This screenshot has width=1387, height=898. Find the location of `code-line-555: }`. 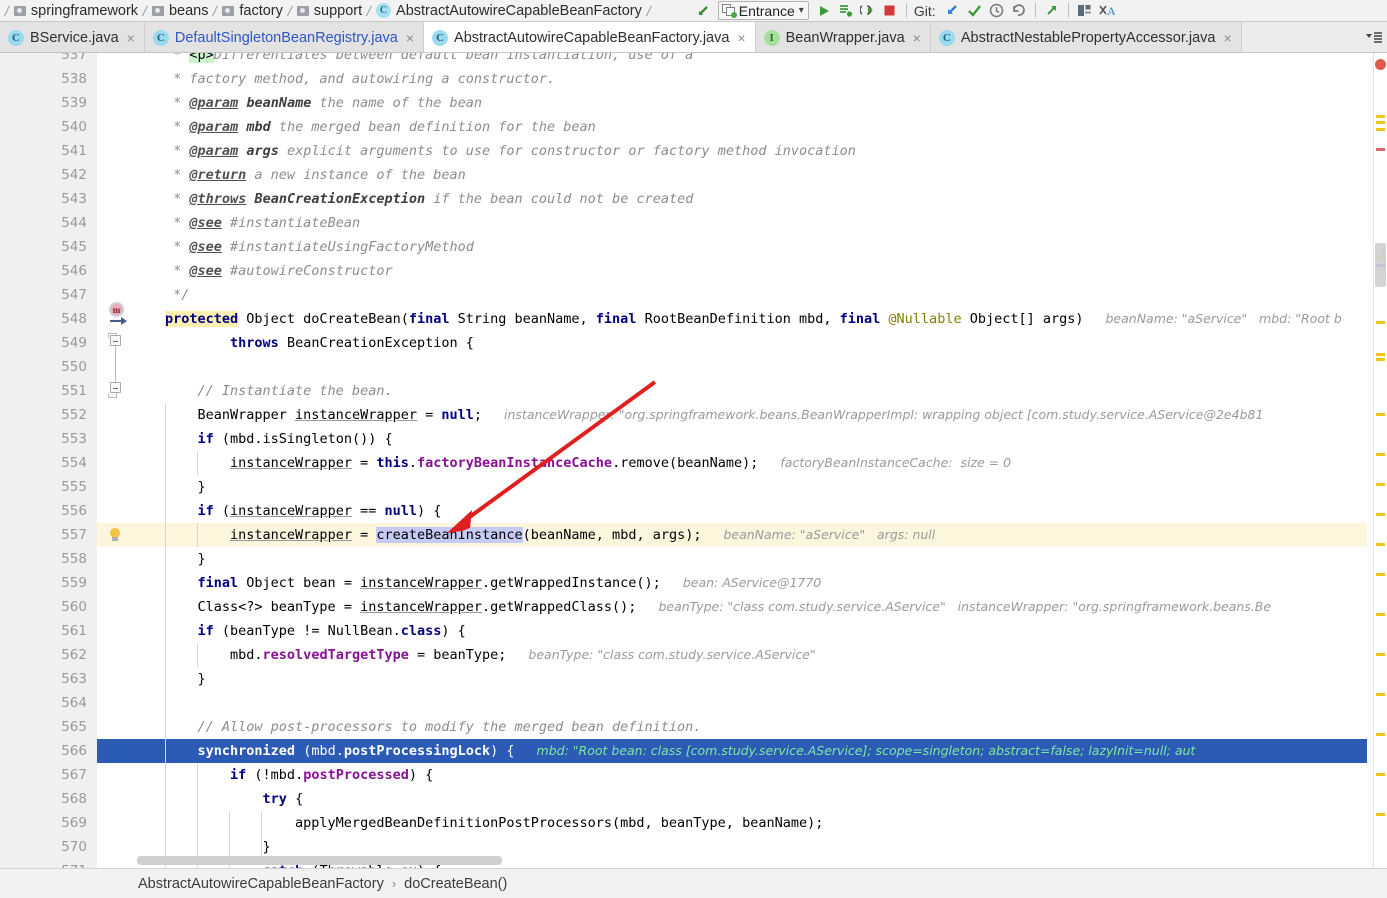

code-line-555: } is located at coordinates (752, 487).